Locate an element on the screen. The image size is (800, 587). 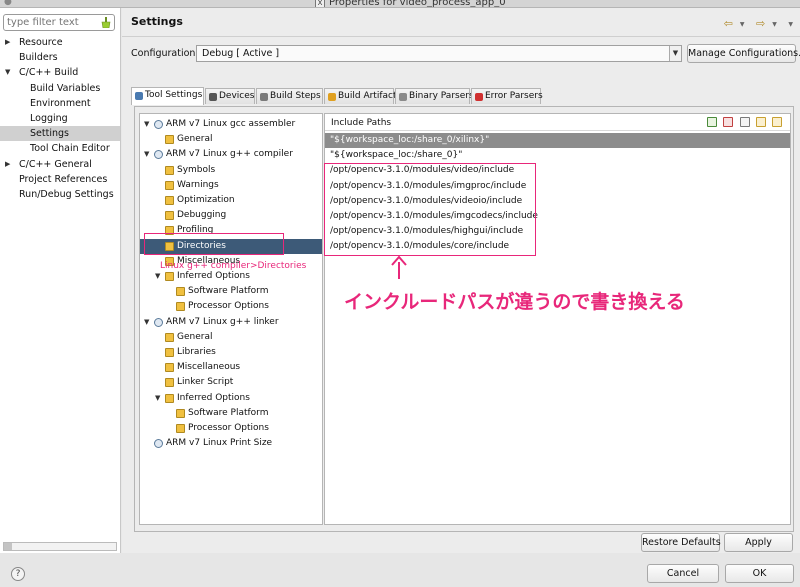
tab-build-steps: Build Steps is located at coordinates (289, 96).